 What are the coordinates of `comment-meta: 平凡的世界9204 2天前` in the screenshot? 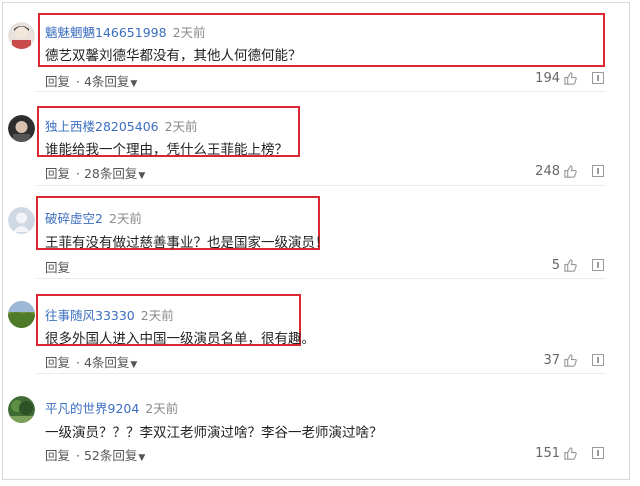 It's located at (111, 407).